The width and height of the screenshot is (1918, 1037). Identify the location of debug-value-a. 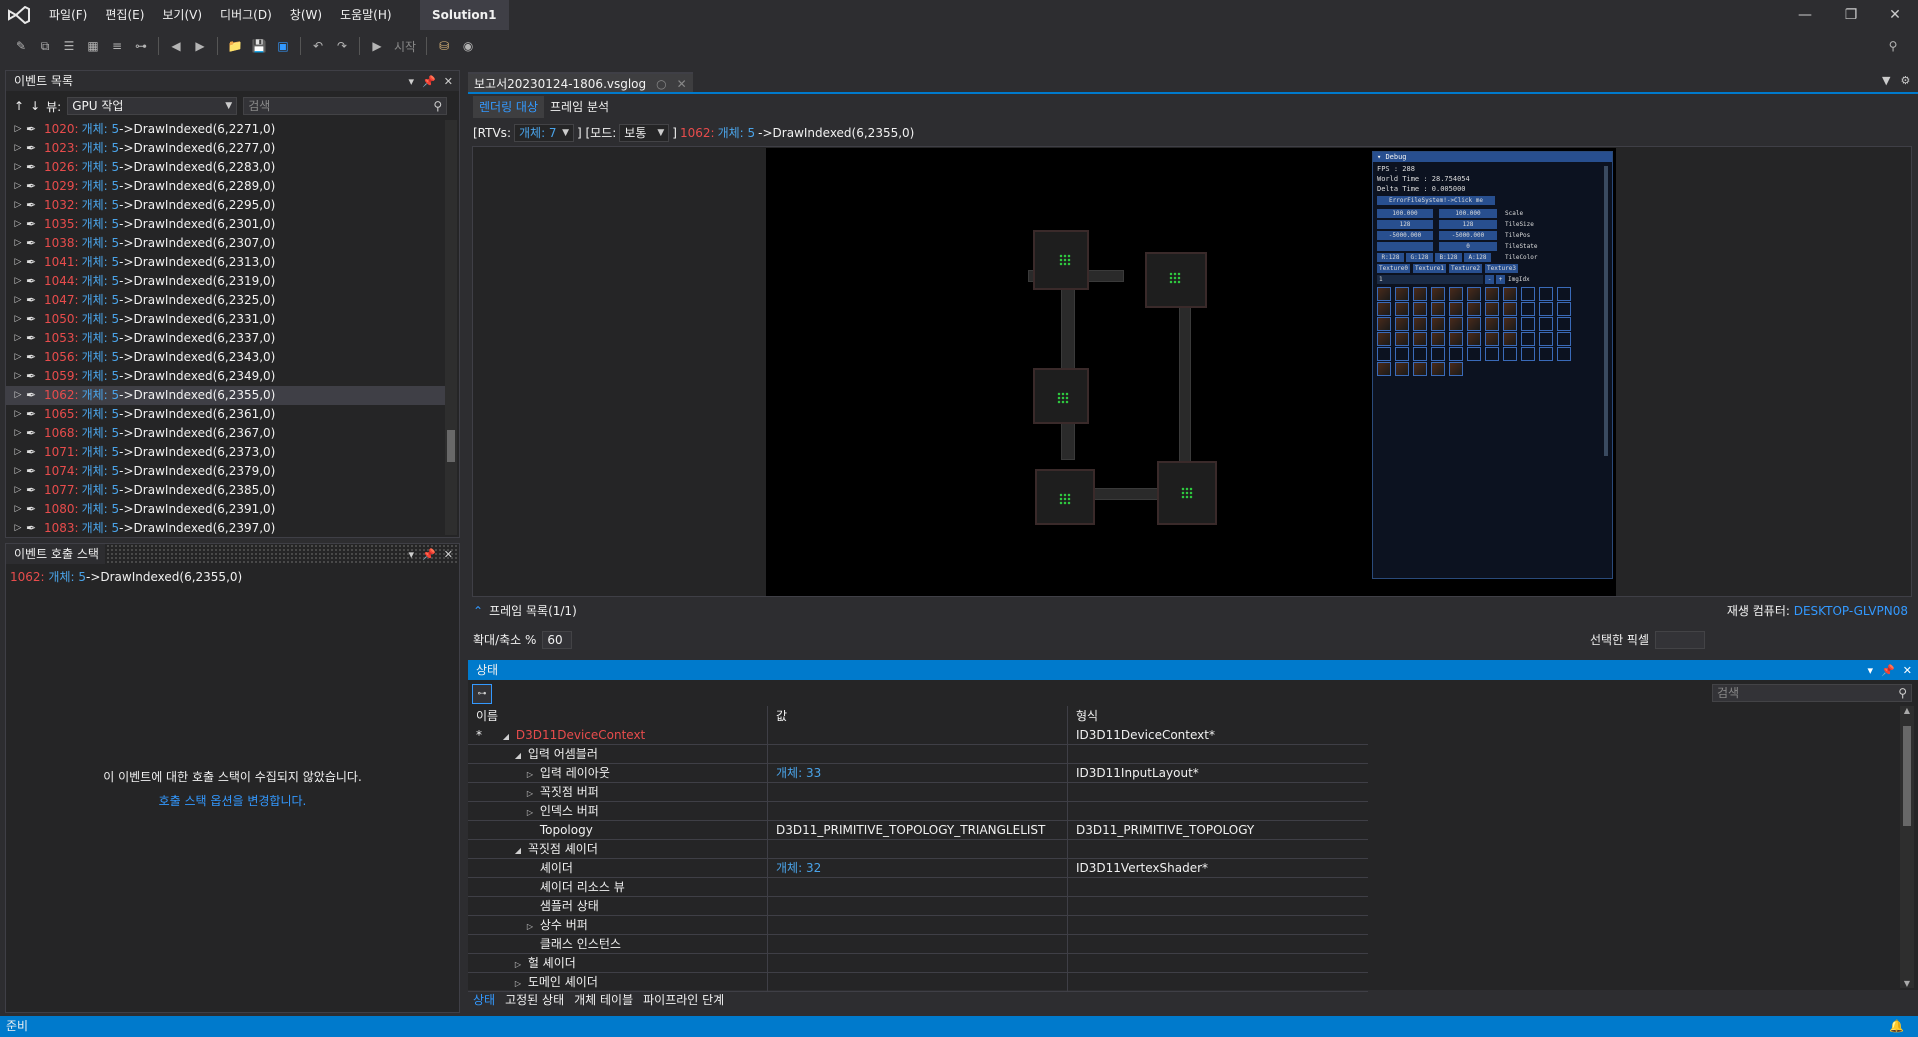
(1405, 246).